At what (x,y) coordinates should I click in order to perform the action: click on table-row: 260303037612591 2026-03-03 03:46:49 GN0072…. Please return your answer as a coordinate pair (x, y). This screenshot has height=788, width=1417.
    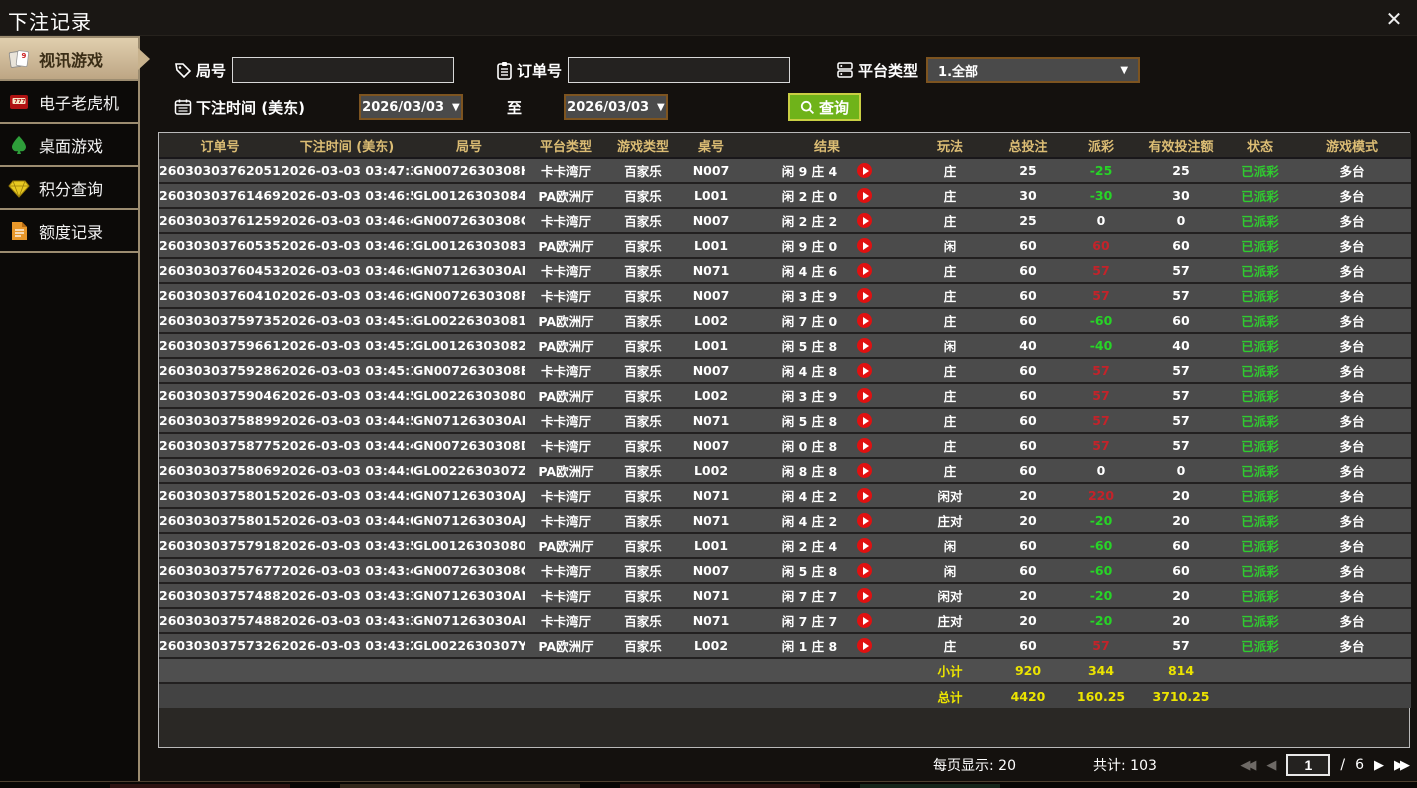
    Looking at the image, I should click on (785, 221).